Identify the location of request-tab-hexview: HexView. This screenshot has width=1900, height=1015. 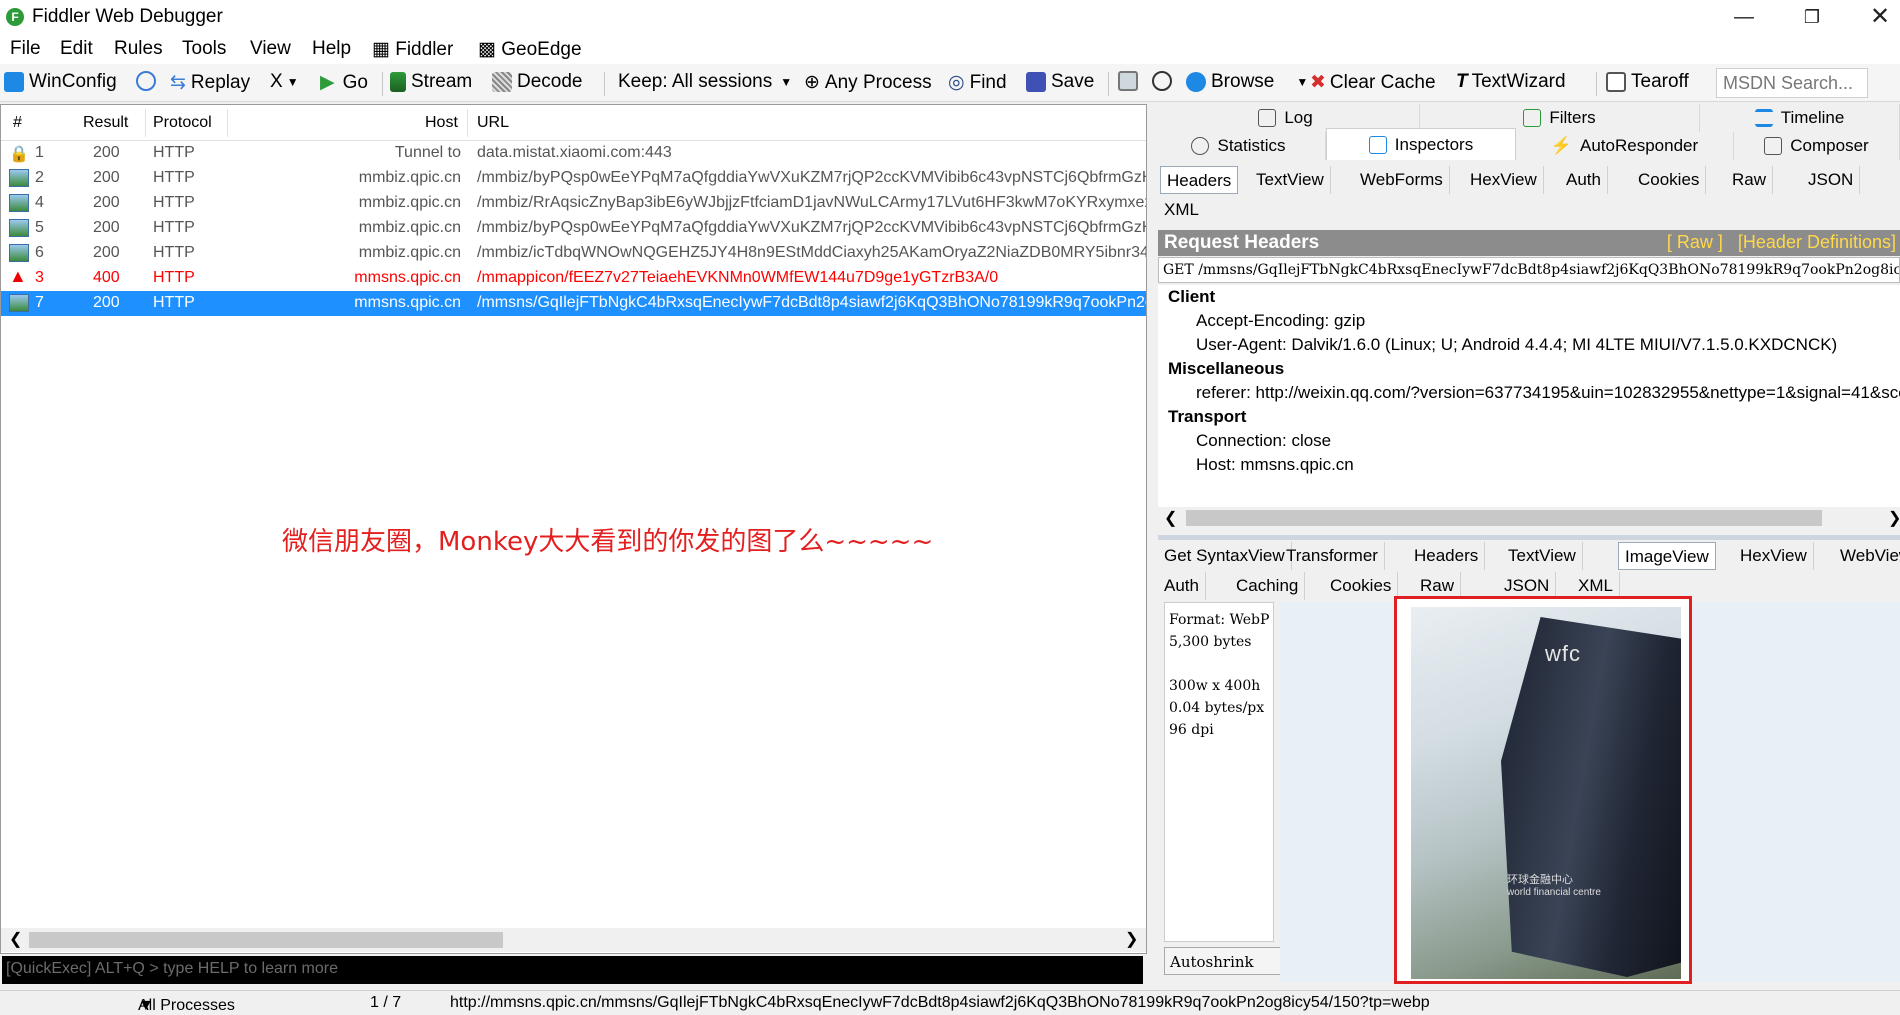
(1504, 180).